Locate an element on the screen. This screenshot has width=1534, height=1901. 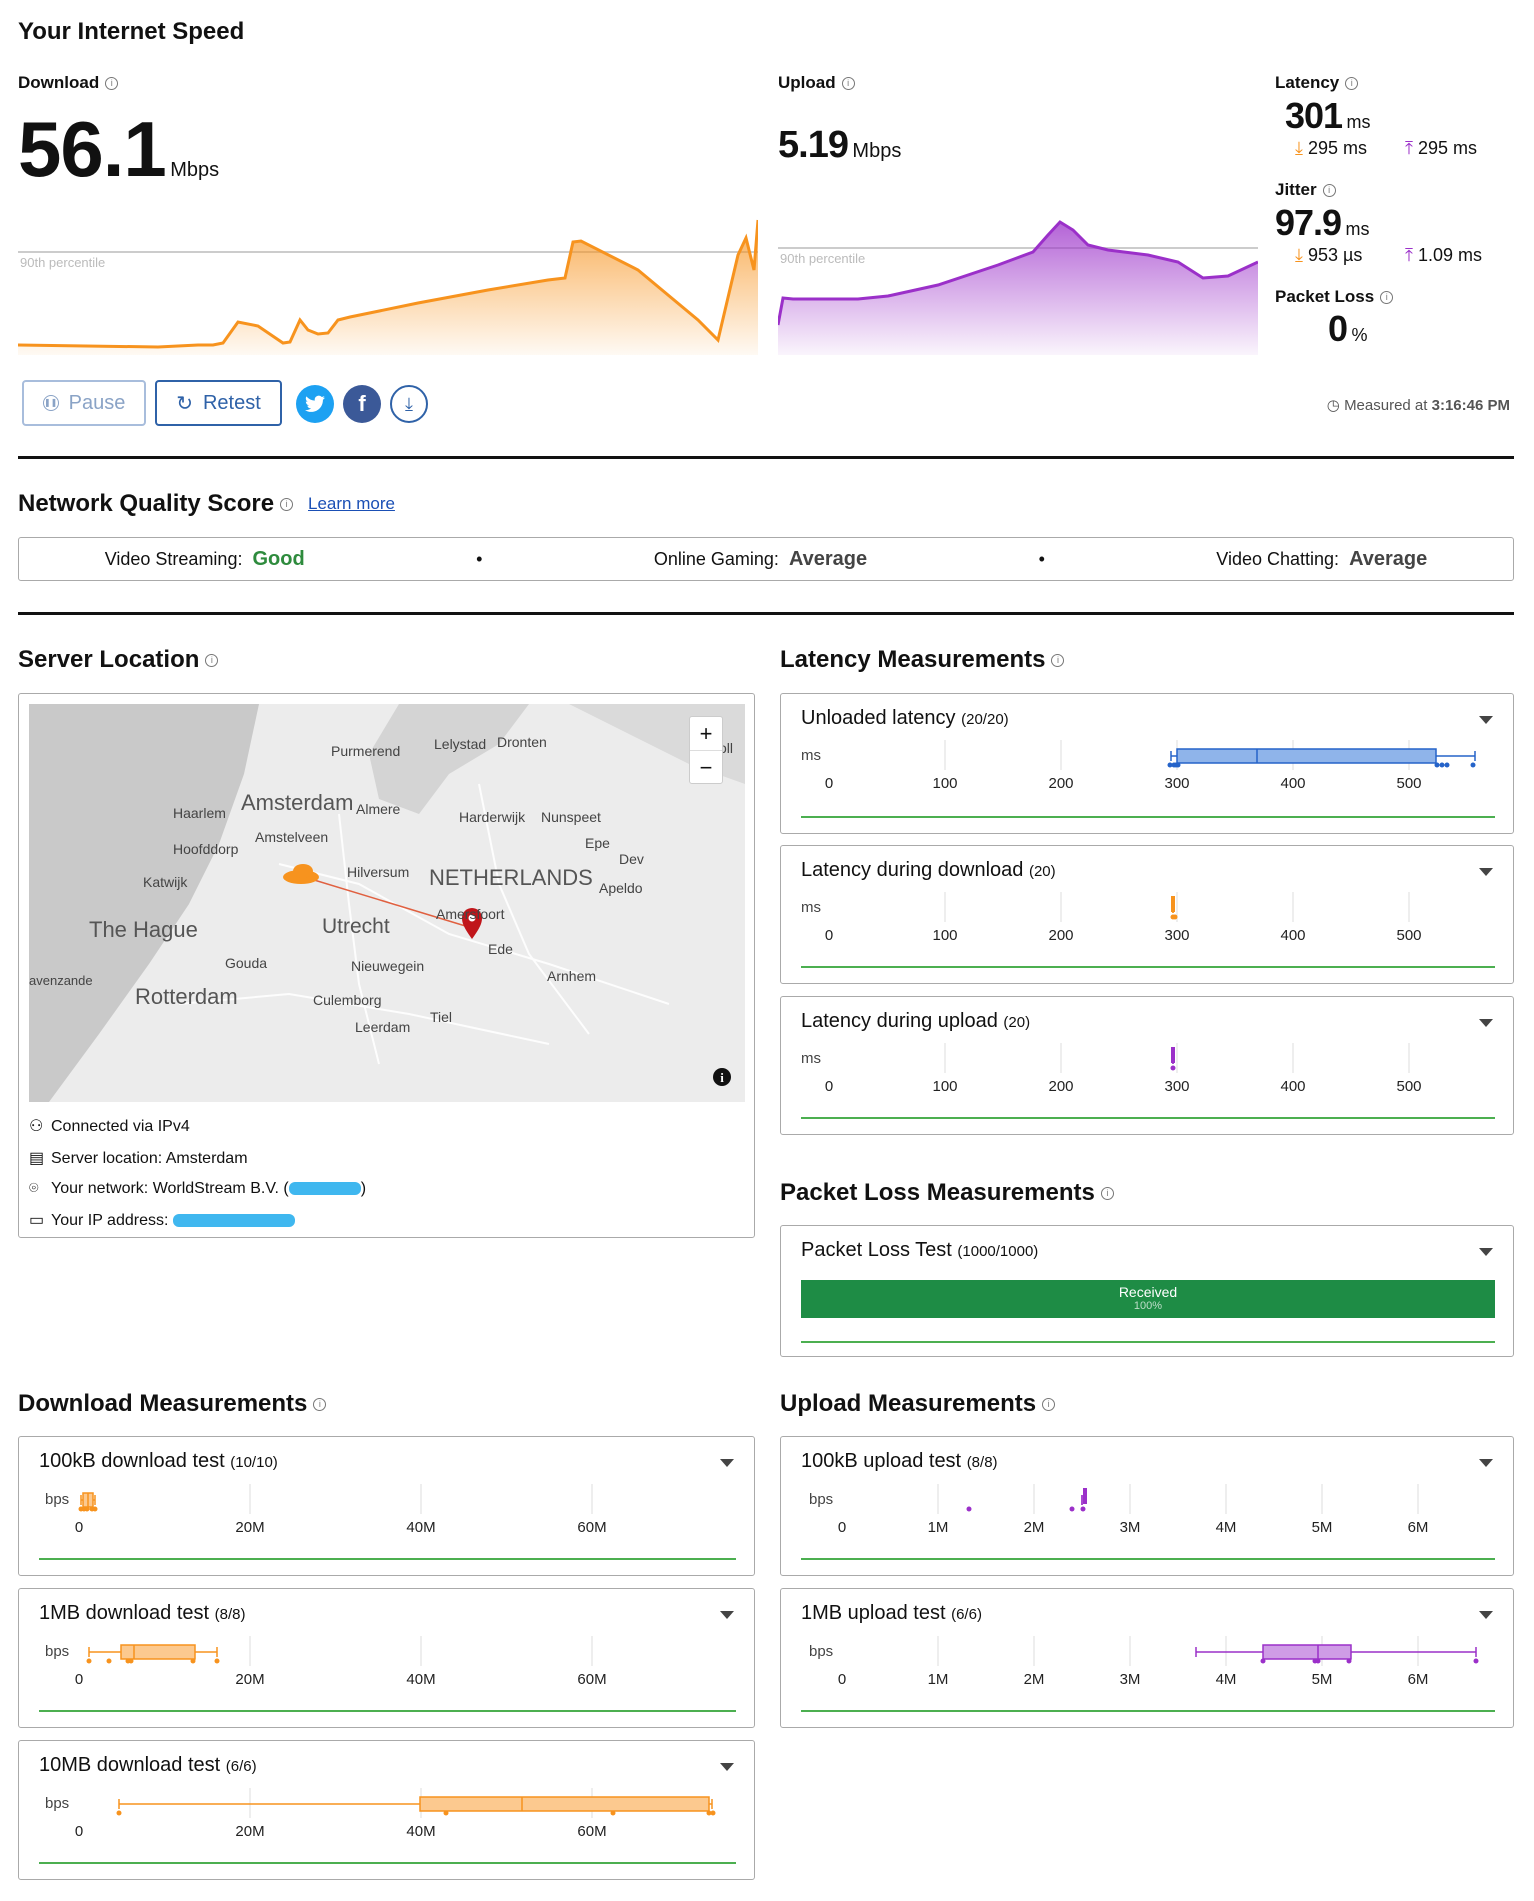
download-readout: 56.1 Mbps is located at coordinates (118, 149).